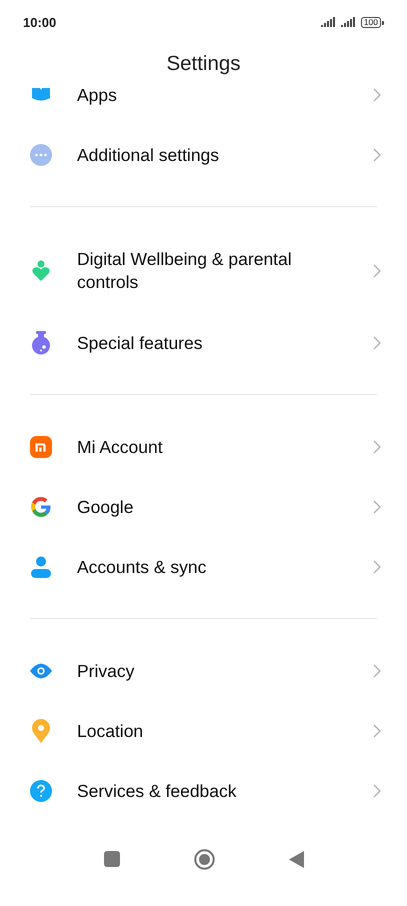 This screenshot has width=407, height=906. I want to click on settings-item: Mi Account, so click(203, 447).